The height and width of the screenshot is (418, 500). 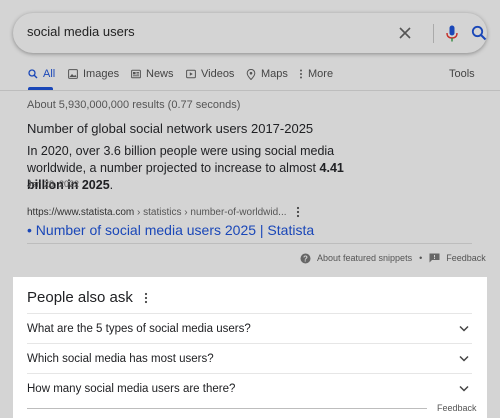 What do you see at coordinates (298, 212) in the screenshot?
I see `result-options-icon` at bounding box center [298, 212].